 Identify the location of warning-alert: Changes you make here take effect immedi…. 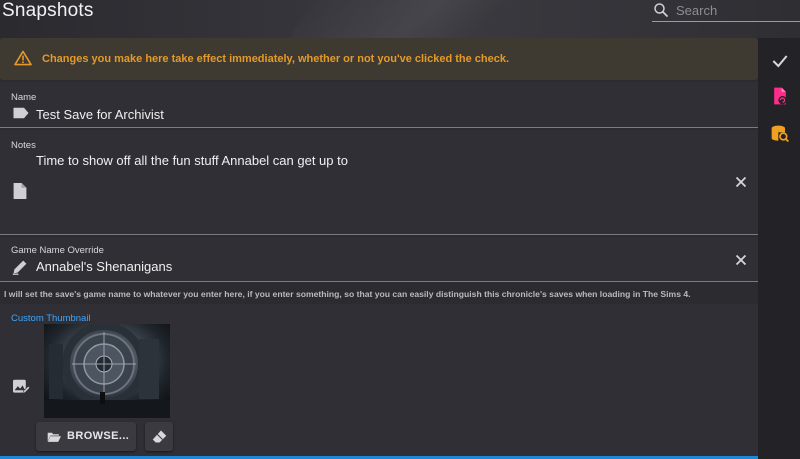
(379, 59).